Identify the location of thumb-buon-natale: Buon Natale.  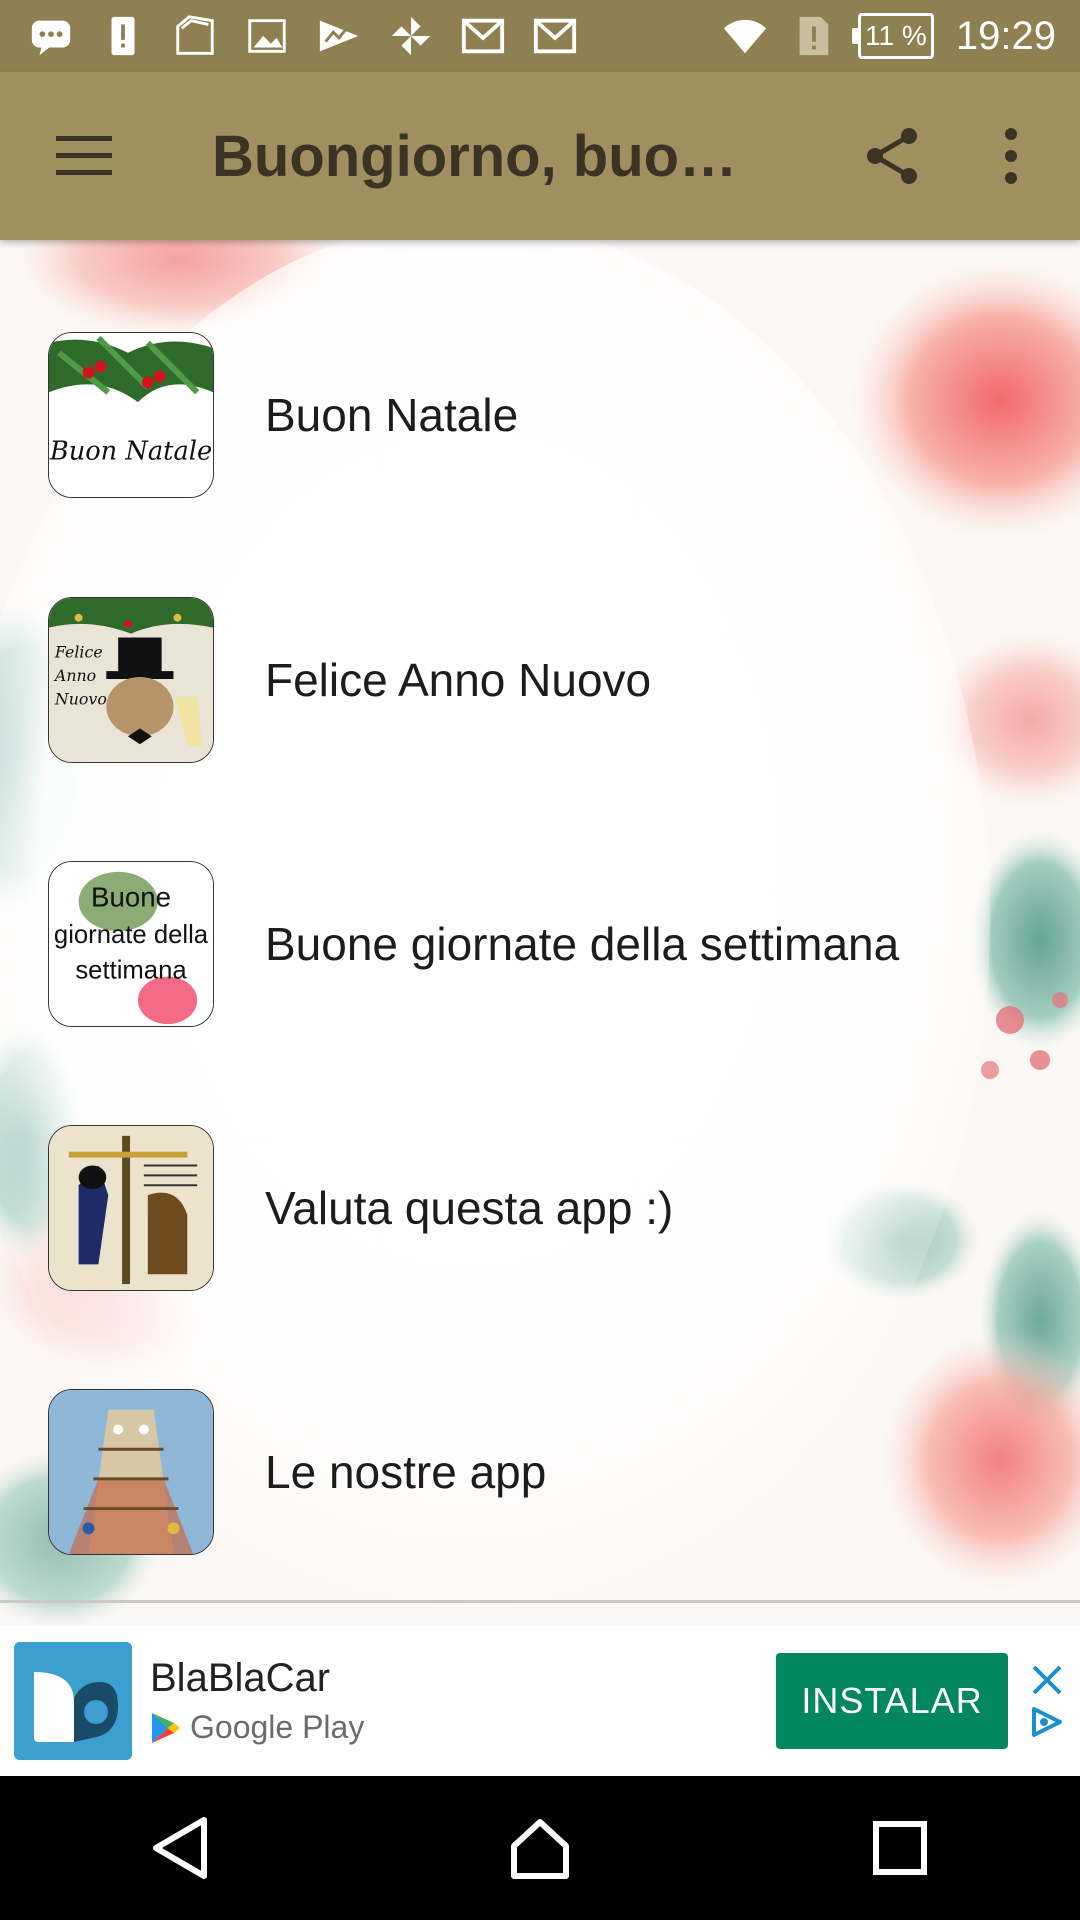
(131, 415).